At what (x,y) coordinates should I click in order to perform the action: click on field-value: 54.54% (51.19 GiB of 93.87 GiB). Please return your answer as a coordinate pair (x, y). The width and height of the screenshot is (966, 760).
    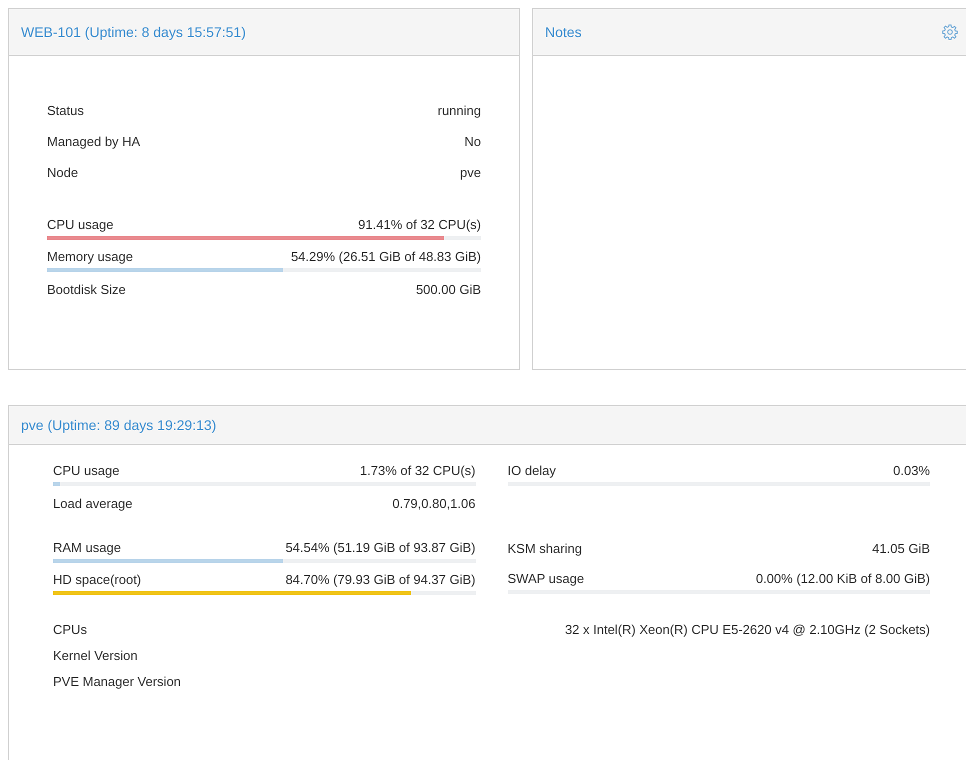
    Looking at the image, I should click on (380, 548).